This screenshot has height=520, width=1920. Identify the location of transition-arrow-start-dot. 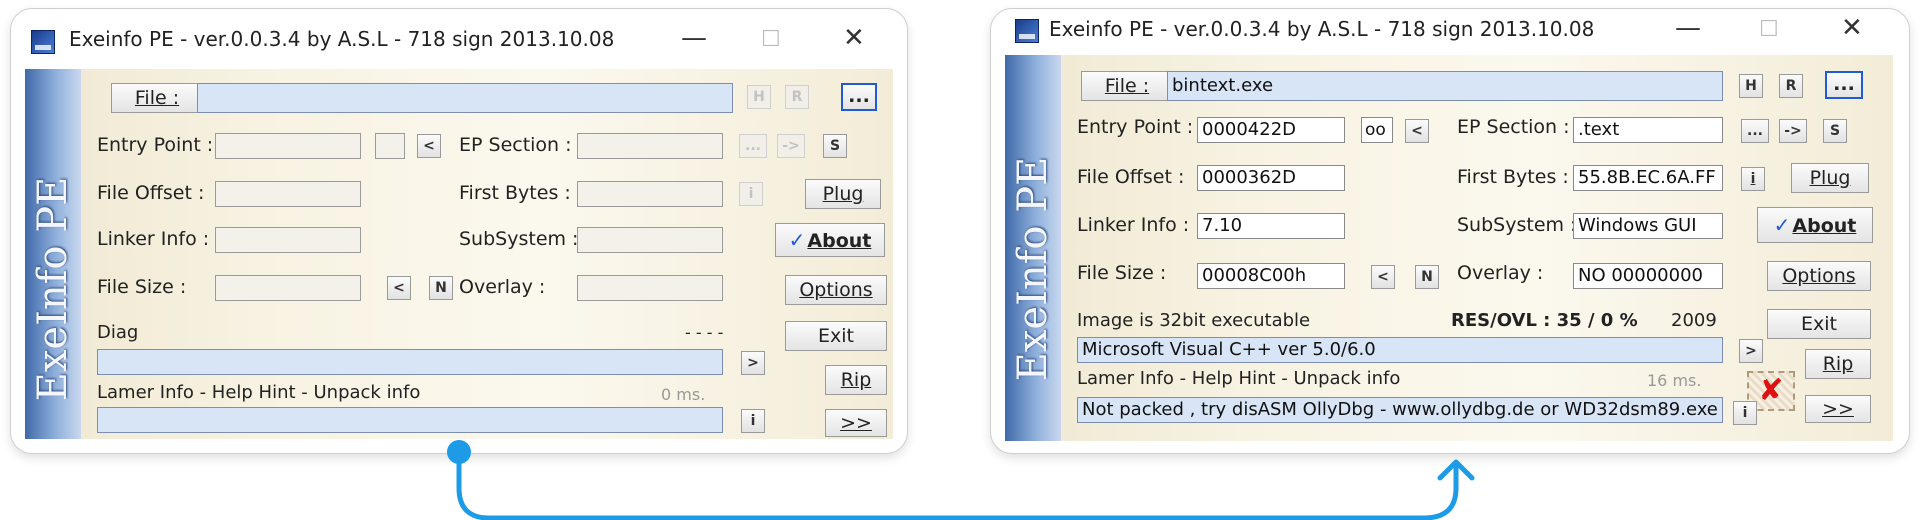
(459, 452).